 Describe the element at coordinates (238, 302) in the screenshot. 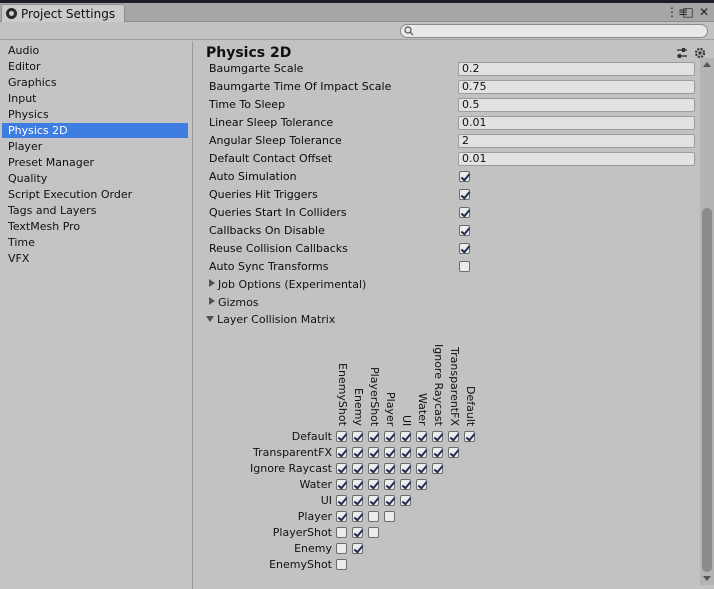

I see `foldout-label: Gizmos` at that location.